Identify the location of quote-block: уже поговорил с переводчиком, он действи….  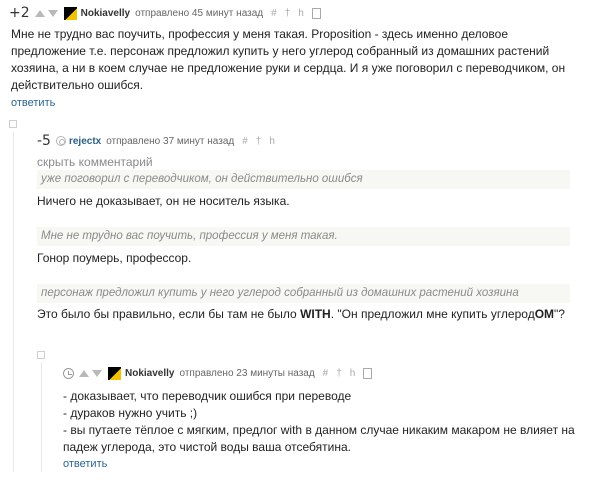
(303, 179).